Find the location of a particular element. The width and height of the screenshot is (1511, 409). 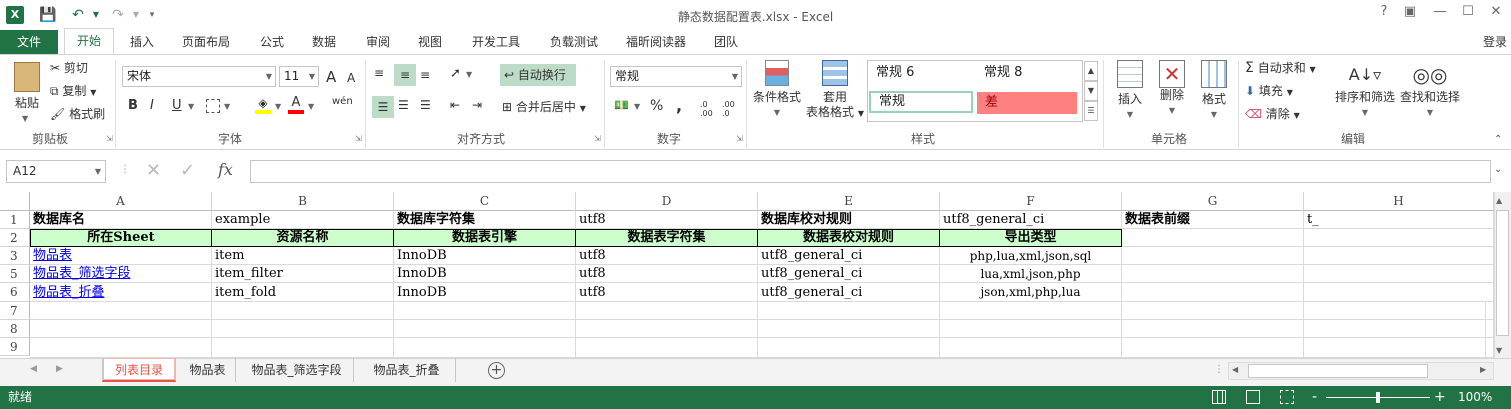

sheet-tab-items-filter: 物品表_筛选字段 is located at coordinates (297, 370).